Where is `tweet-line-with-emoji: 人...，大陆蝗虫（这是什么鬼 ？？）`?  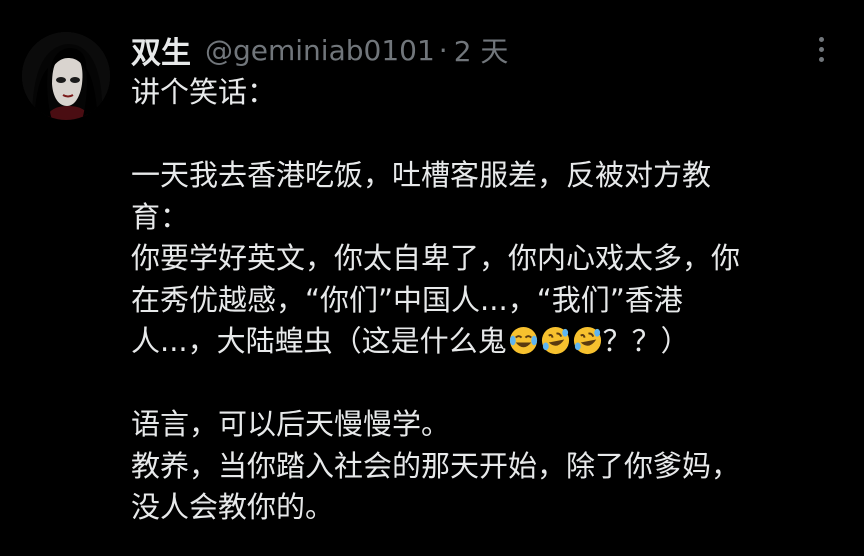 tweet-line-with-emoji: 人...，大陆蝗虫（这是什么鬼 ？？） is located at coordinates (487, 342).